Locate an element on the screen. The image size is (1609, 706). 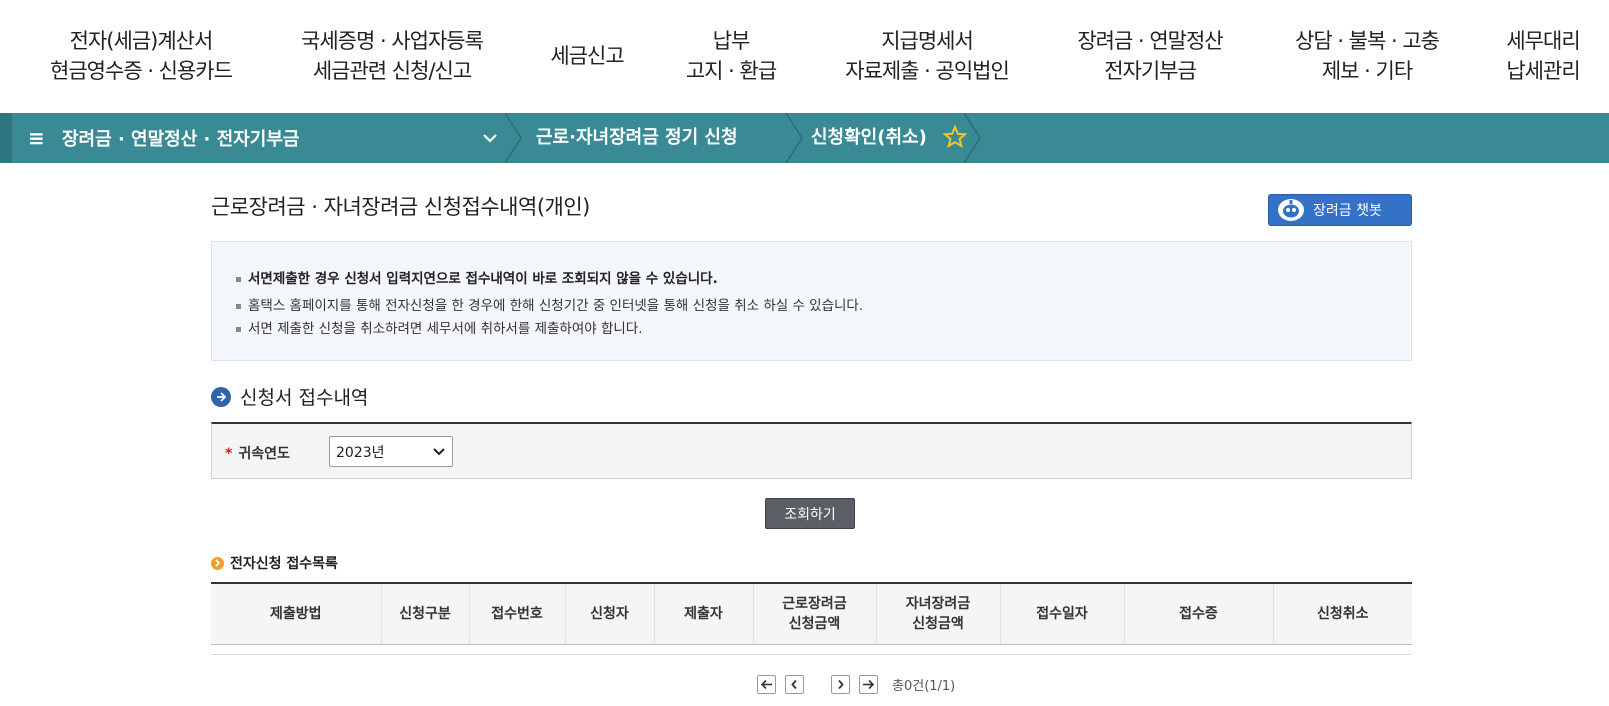
nav-statements-line1: 지급명세서 is located at coordinates (927, 41).